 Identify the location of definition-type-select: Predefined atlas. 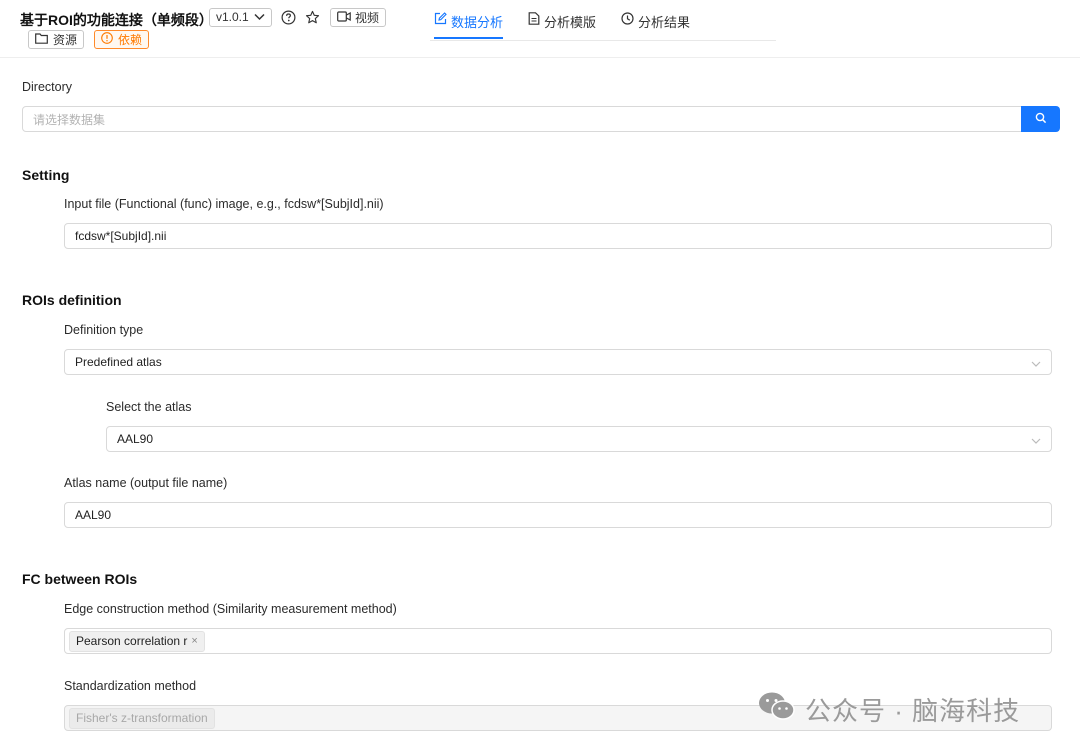
(558, 362).